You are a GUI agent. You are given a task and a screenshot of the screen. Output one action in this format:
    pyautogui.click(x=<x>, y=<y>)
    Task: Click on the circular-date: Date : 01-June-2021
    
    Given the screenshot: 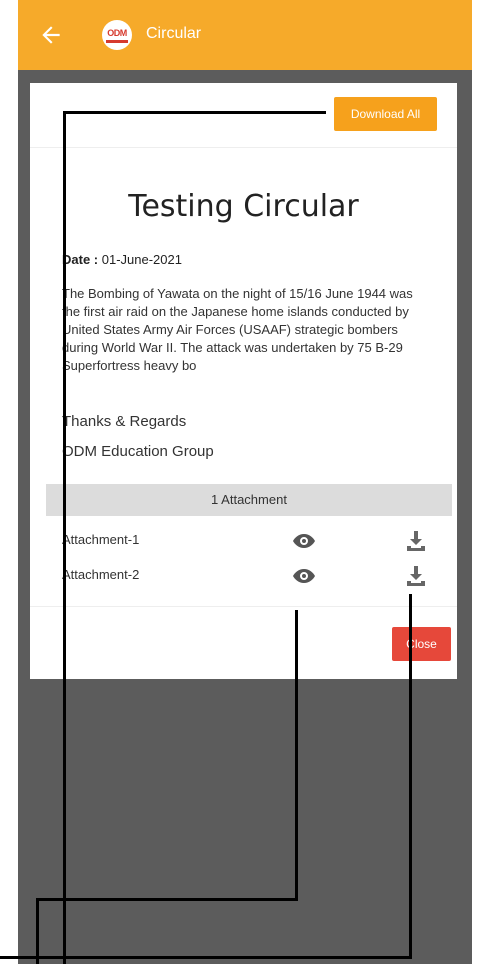 What is the action you would take?
    pyautogui.click(x=122, y=259)
    